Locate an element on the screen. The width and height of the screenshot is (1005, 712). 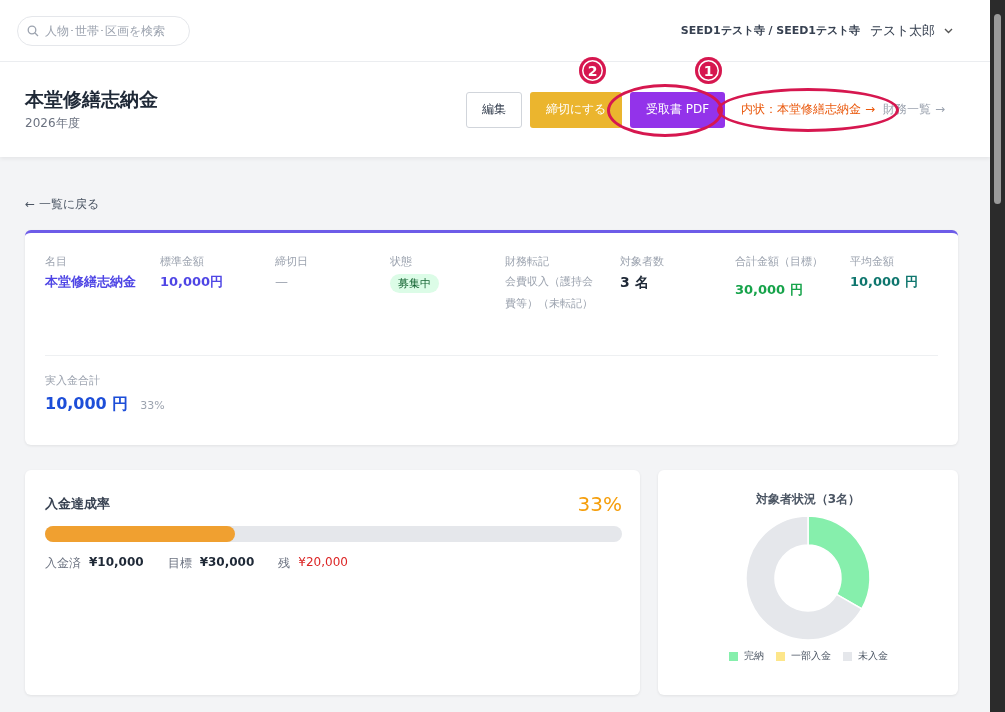
stat-label: 残 is located at coordinates (284, 563).